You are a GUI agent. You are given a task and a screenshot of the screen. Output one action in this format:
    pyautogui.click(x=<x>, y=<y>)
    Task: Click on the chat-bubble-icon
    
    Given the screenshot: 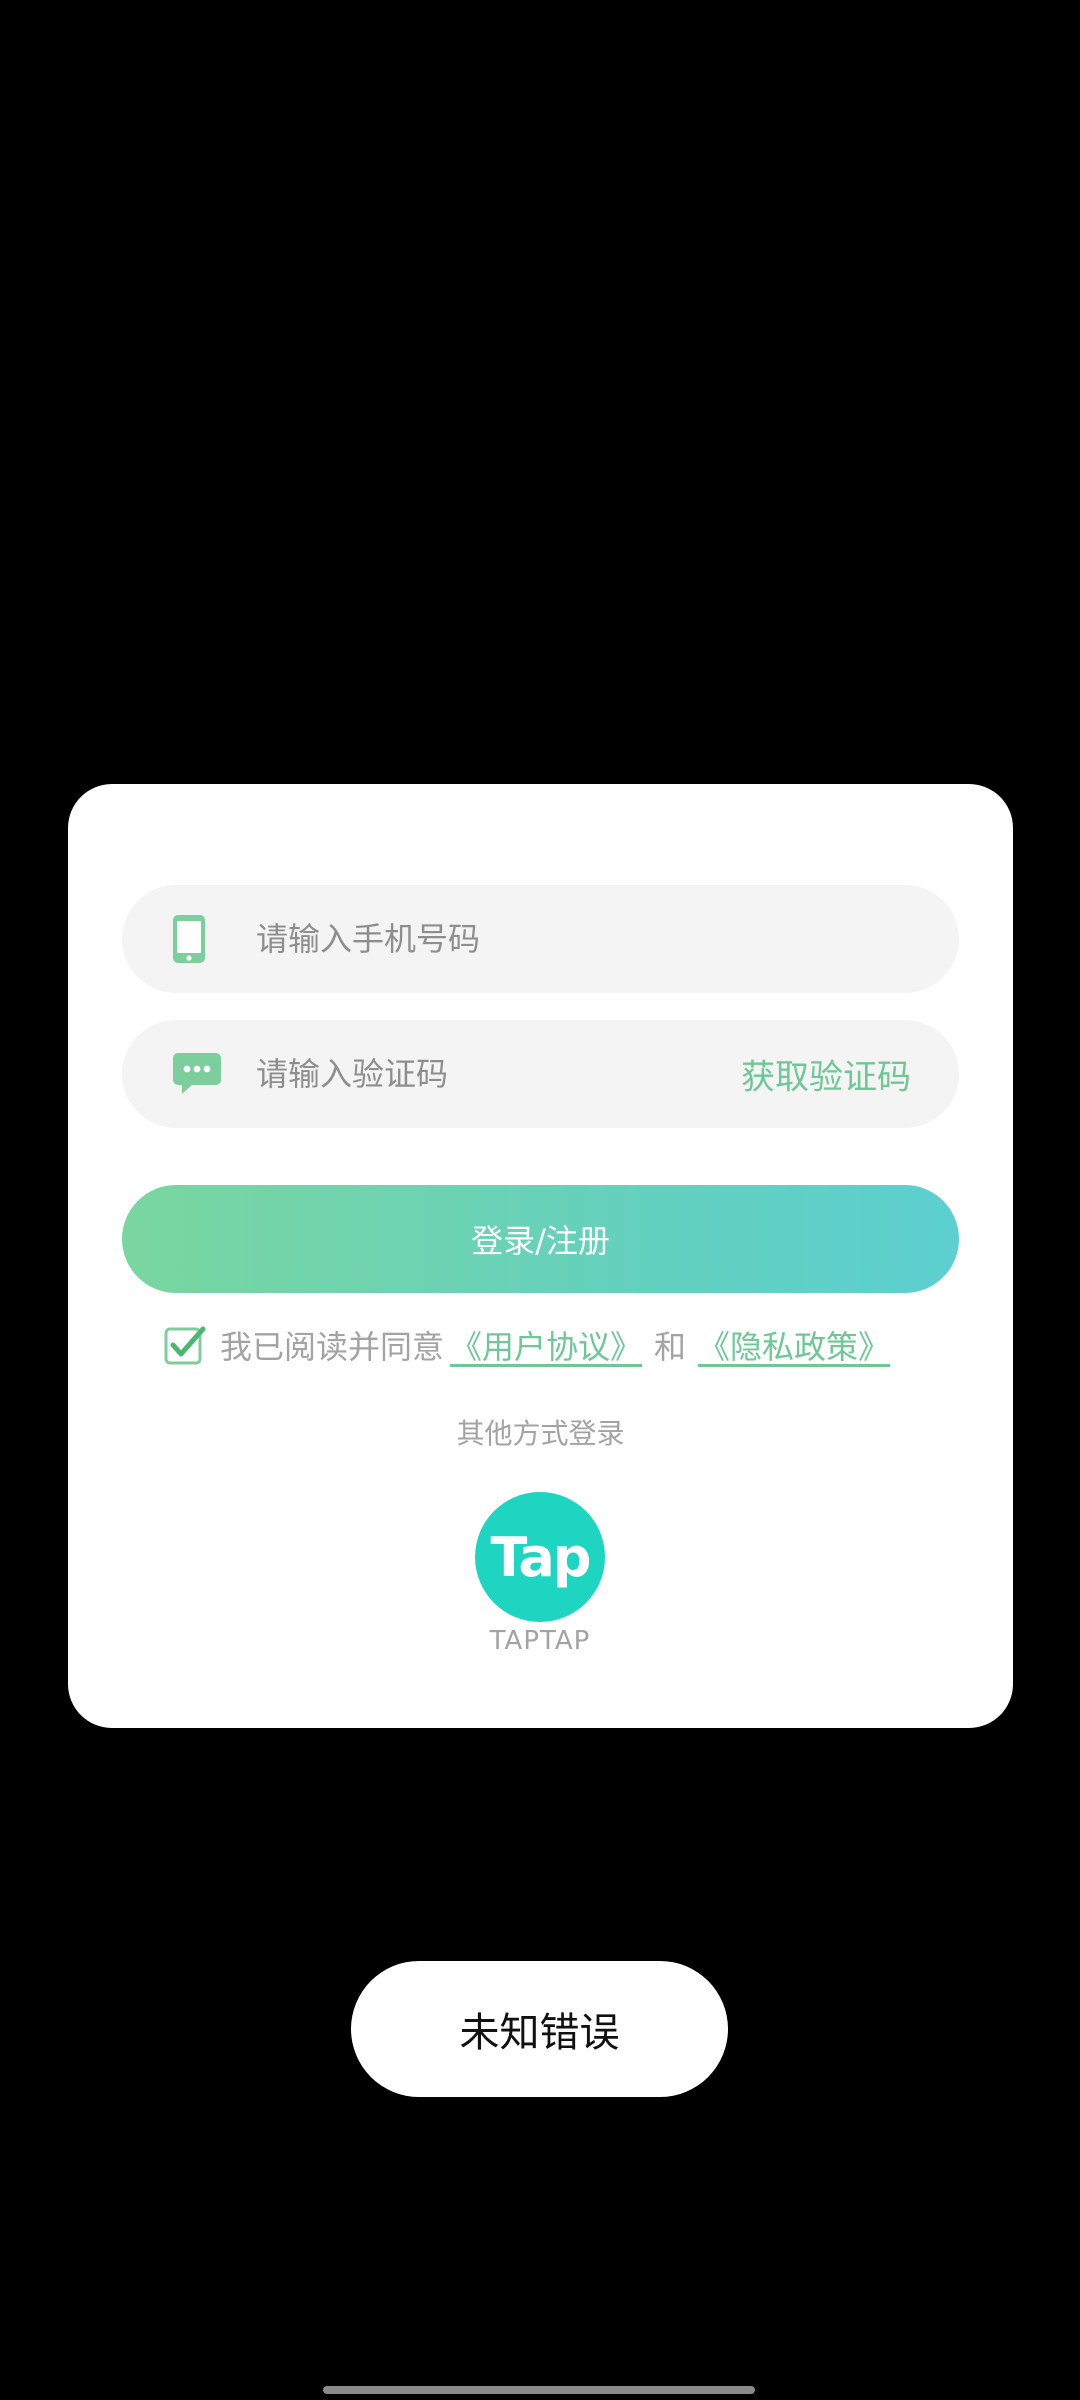 What is the action you would take?
    pyautogui.click(x=197, y=1074)
    